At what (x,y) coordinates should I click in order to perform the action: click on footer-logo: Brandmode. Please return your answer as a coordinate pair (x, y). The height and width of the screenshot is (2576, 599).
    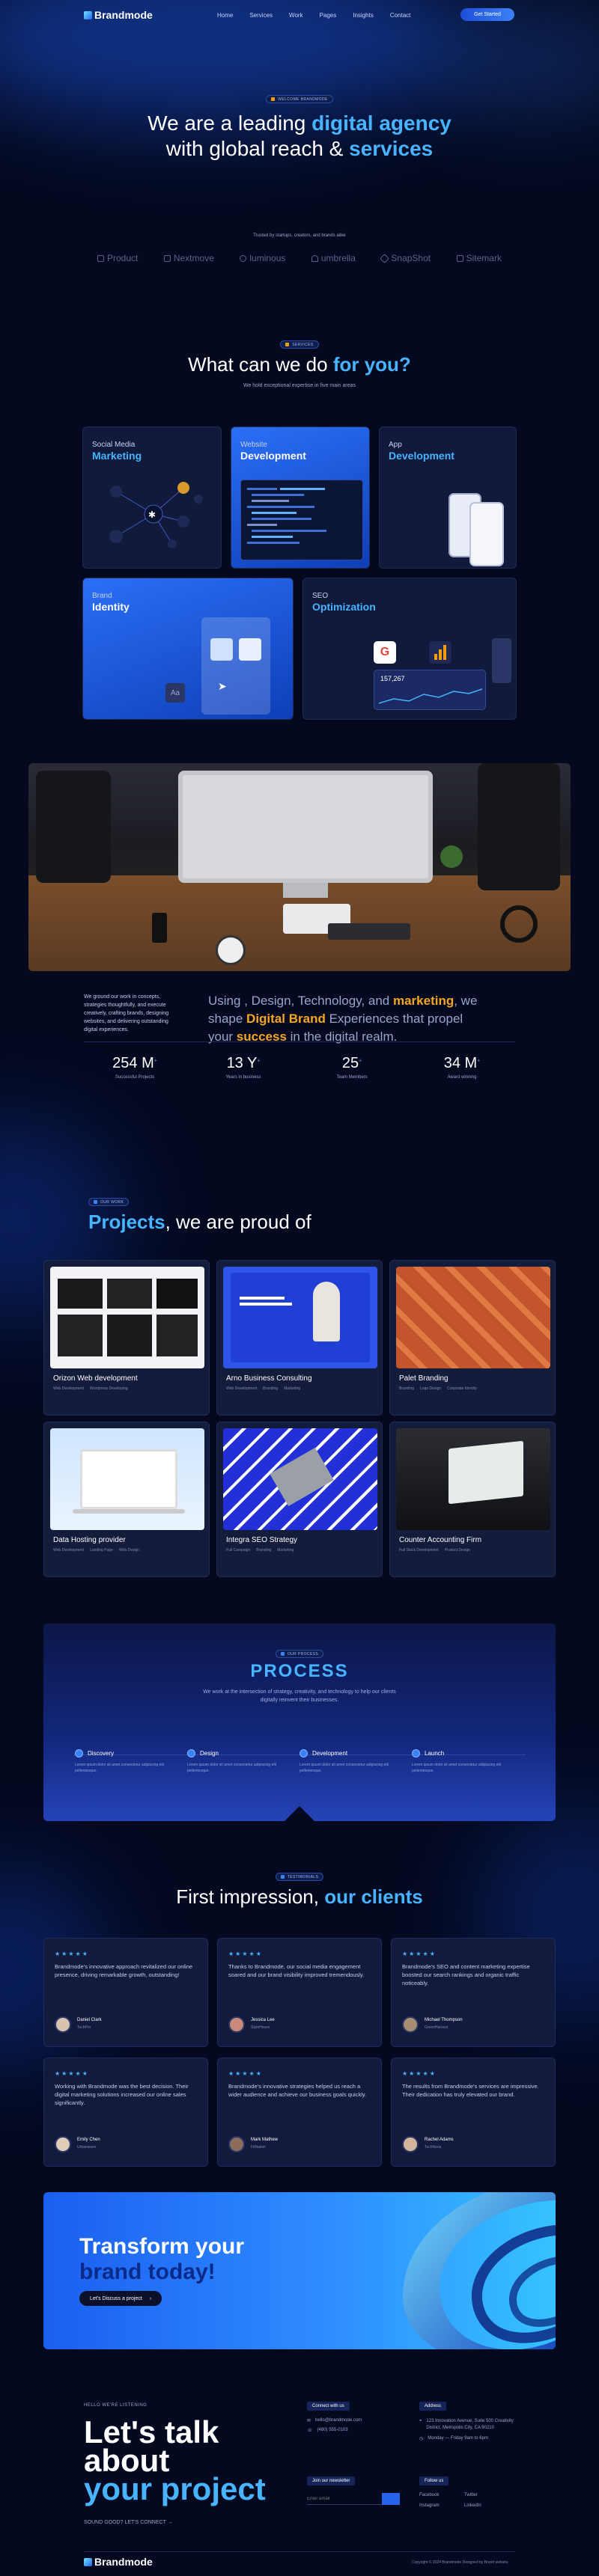
    Looking at the image, I should click on (118, 2562).